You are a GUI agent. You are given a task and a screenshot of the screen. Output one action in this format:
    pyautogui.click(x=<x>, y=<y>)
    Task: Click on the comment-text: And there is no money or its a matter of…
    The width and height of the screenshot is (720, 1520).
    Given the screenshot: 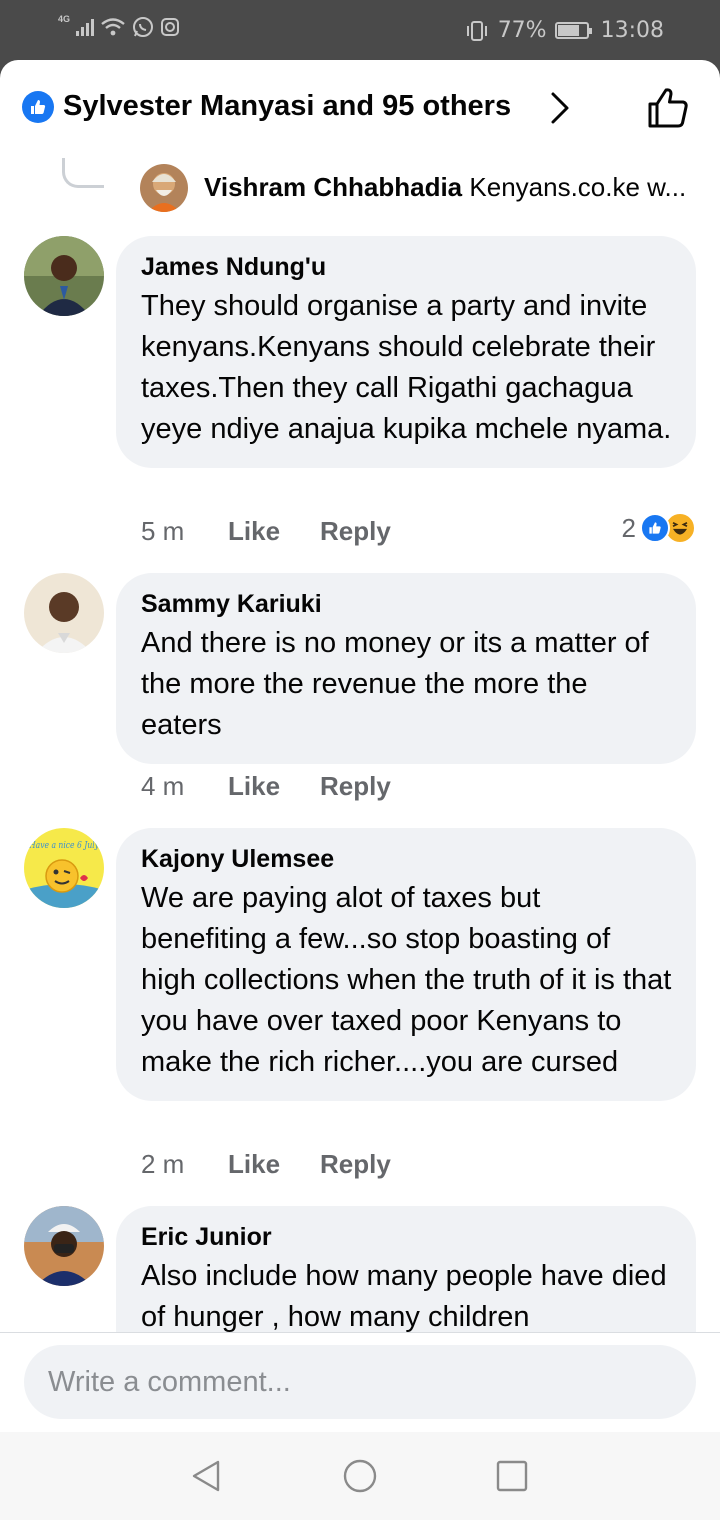 What is the action you would take?
    pyautogui.click(x=395, y=684)
    